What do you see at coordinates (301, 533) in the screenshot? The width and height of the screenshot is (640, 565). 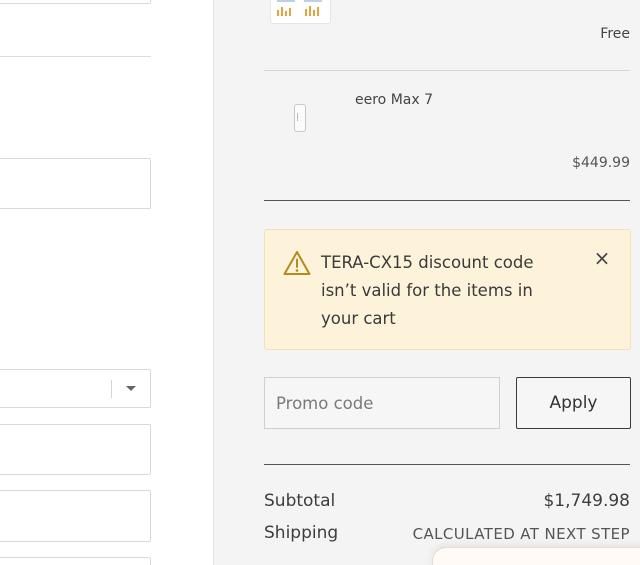 I see `shipping-label: Shipping` at bounding box center [301, 533].